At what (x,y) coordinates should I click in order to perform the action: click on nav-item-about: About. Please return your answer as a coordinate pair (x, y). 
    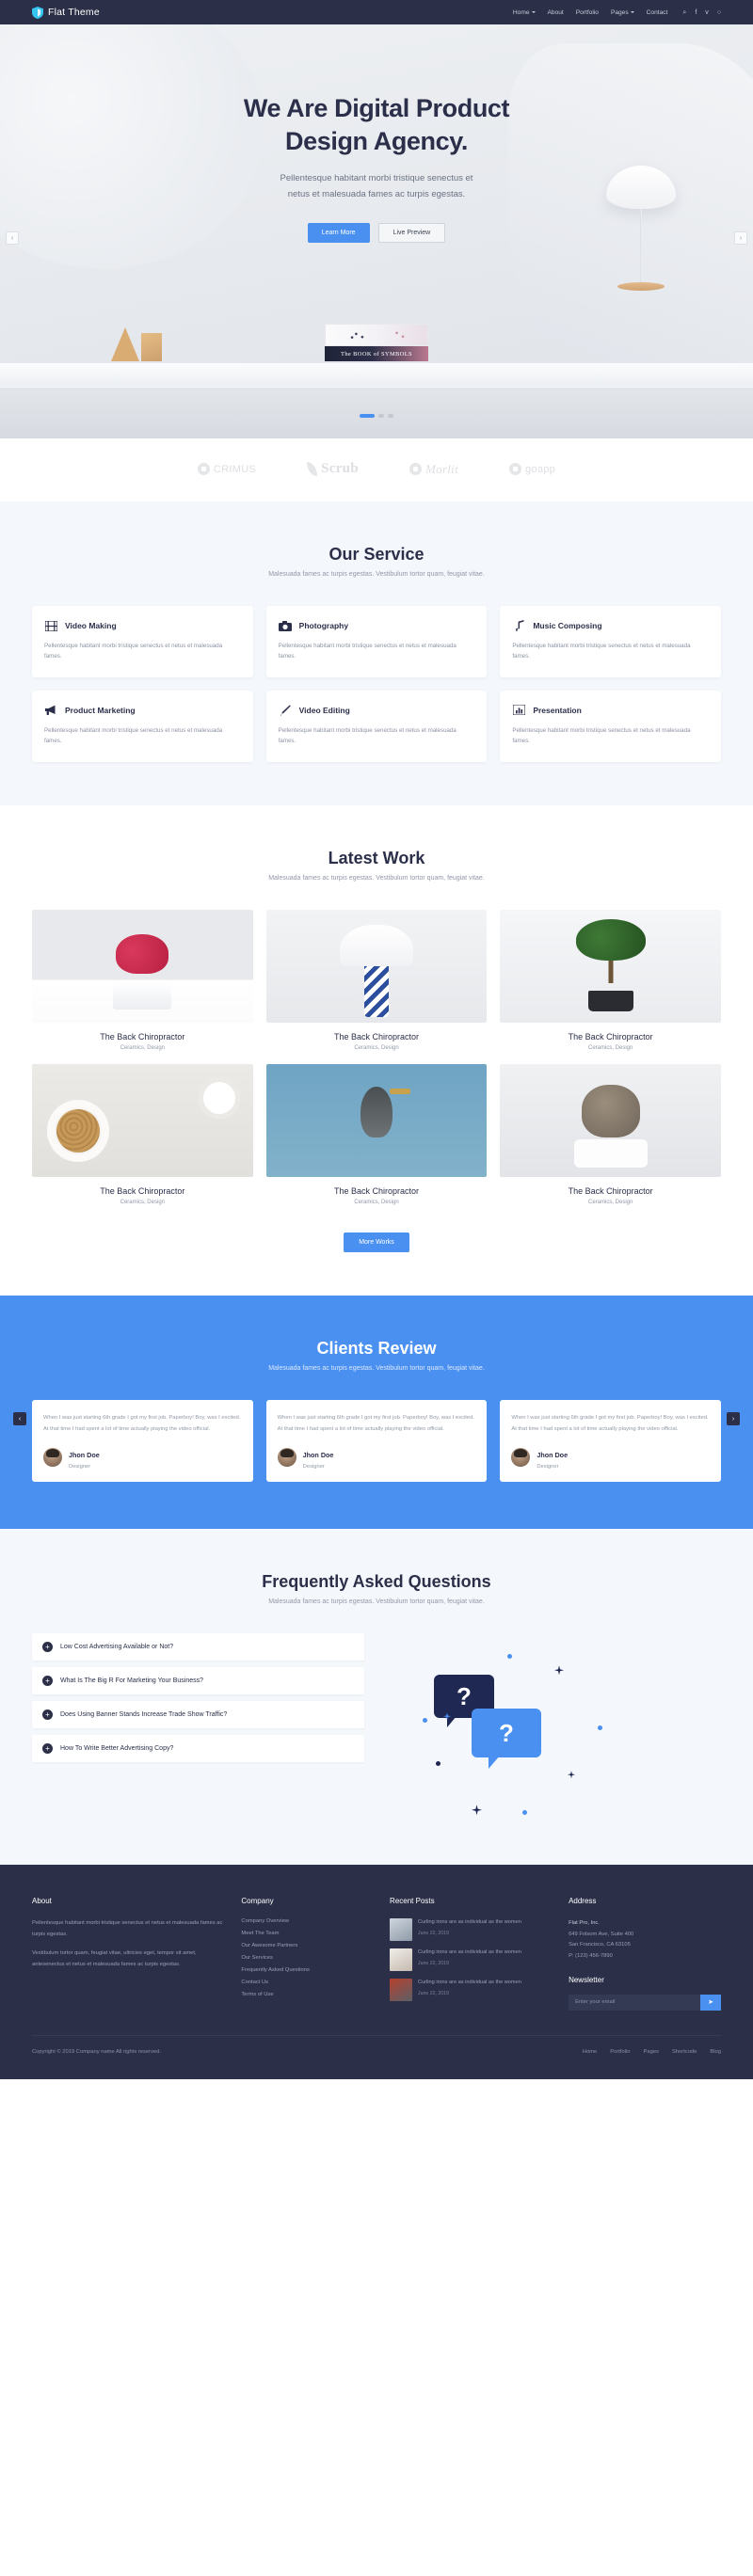
    Looking at the image, I should click on (556, 13).